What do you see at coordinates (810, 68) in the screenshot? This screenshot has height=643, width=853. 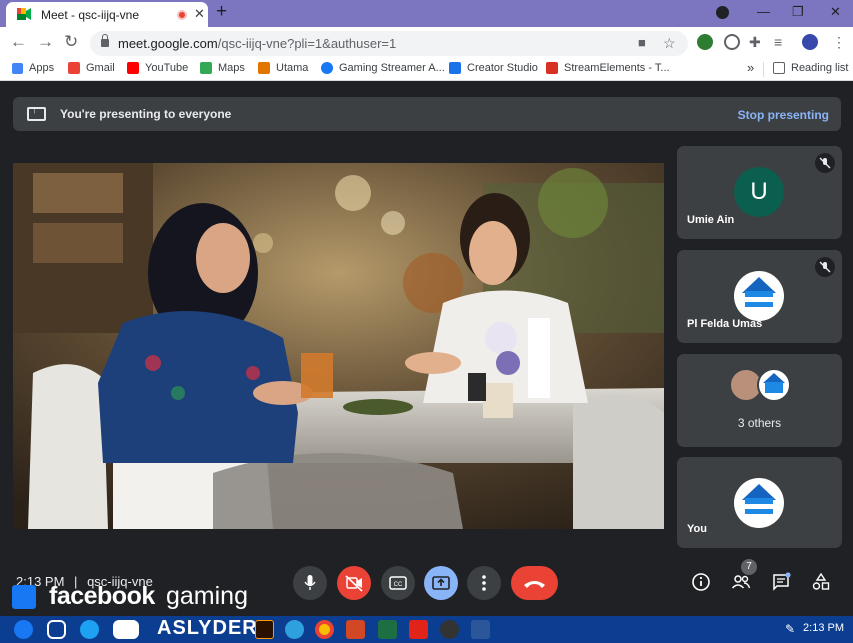 I see `reading-list-button: Reading list` at bounding box center [810, 68].